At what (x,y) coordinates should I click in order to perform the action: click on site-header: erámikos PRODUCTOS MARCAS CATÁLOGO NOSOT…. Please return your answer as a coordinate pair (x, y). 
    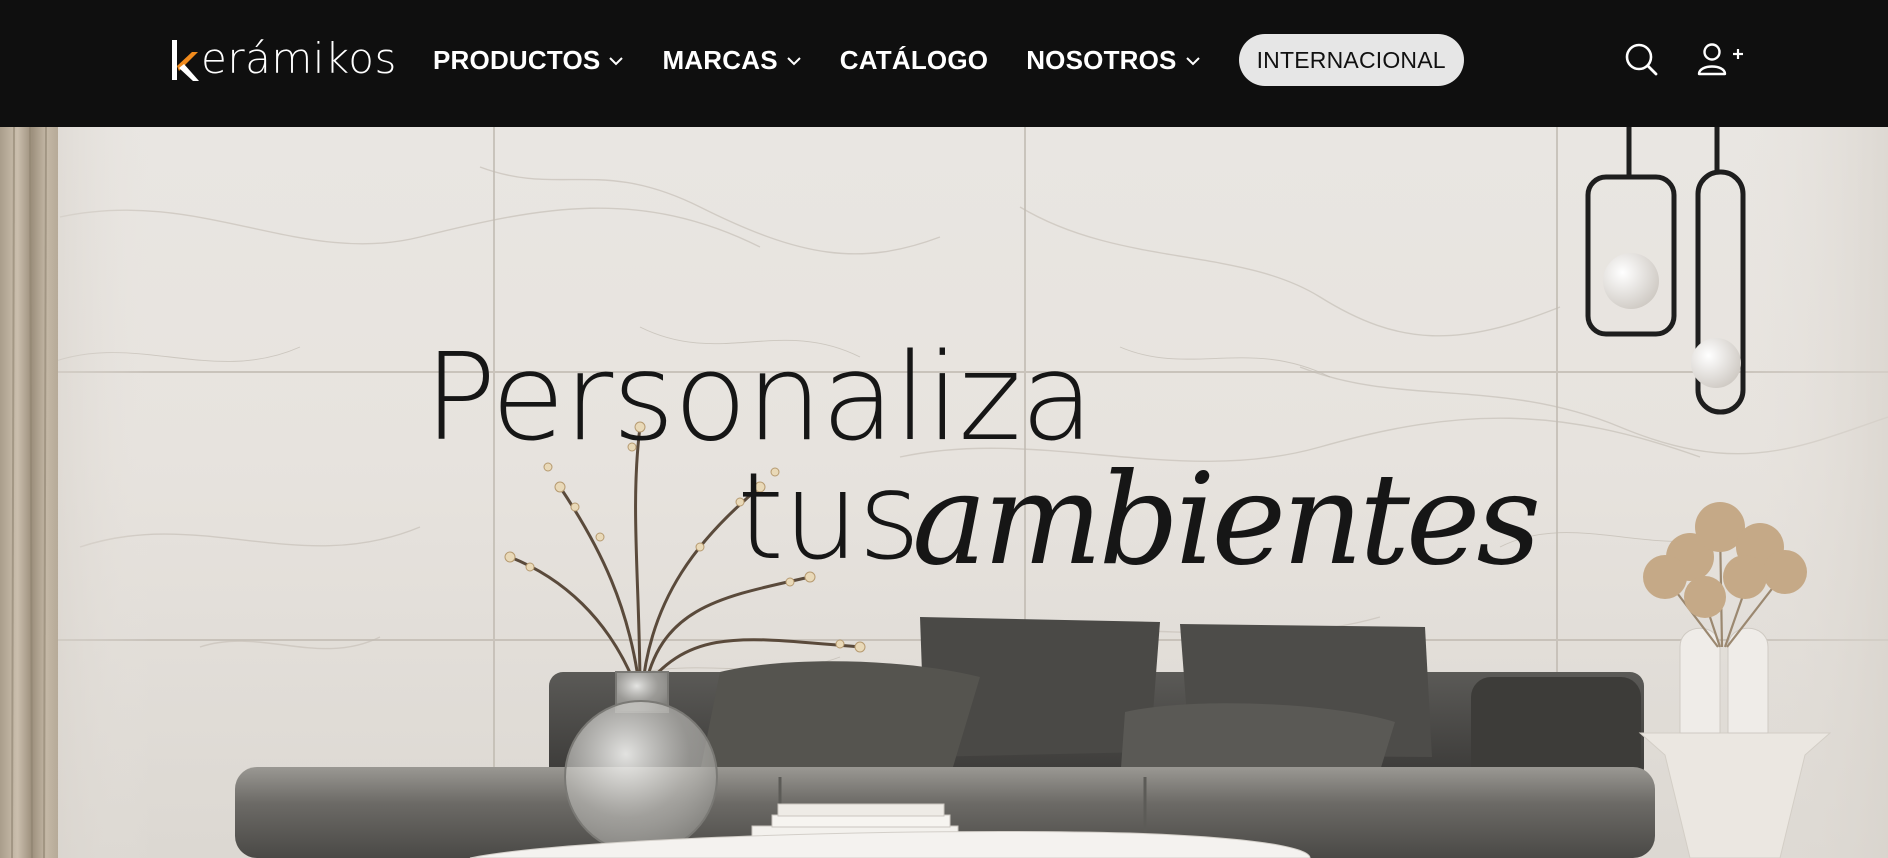
    Looking at the image, I should click on (944, 63).